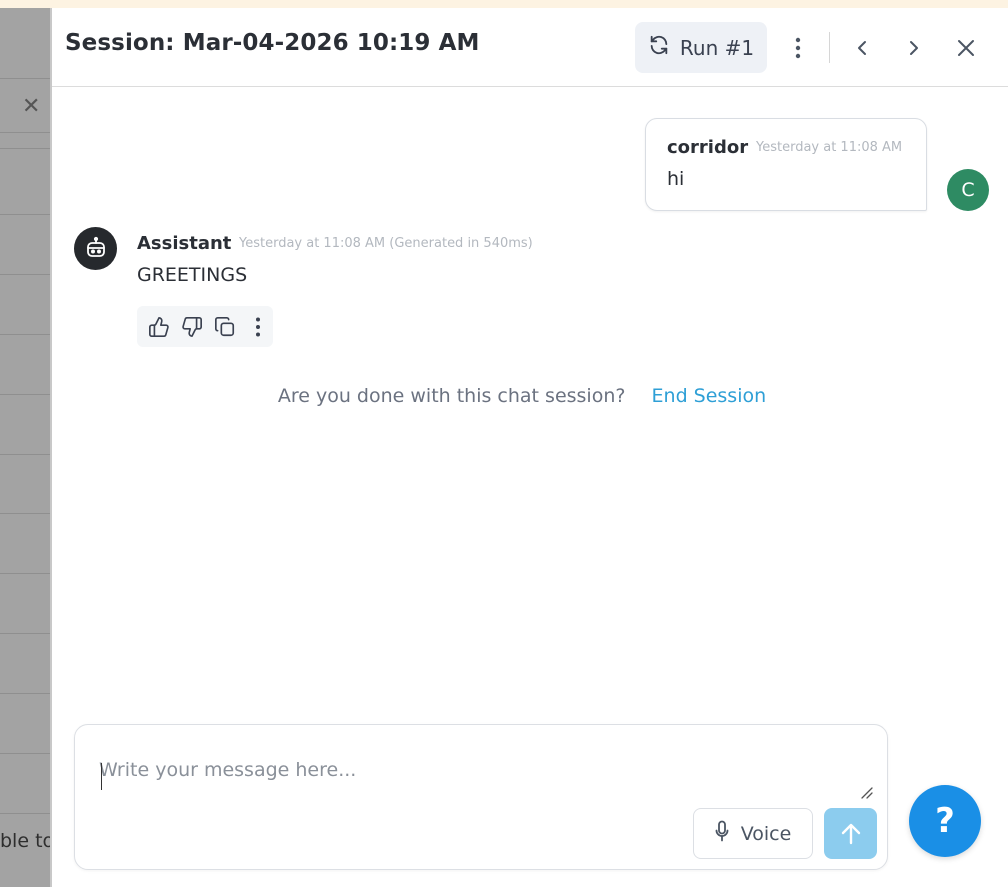 The width and height of the screenshot is (1008, 887). I want to click on more-options-icon, so click(798, 48).